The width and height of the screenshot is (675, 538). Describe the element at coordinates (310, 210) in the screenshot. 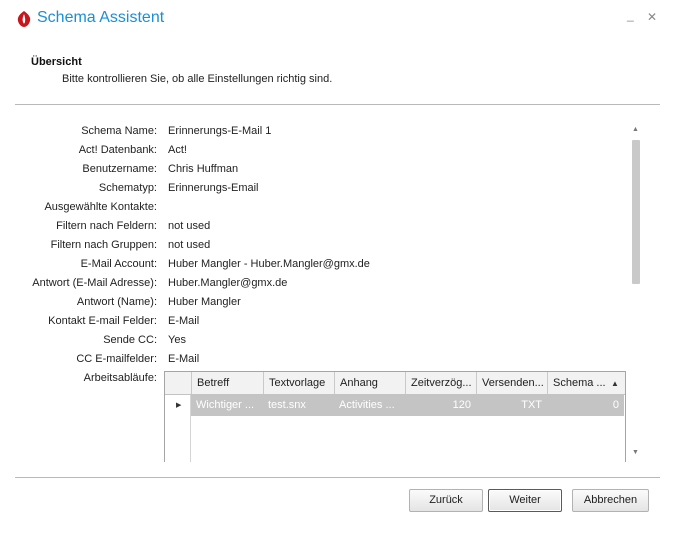

I see `summary-row-selected-contacts: Ausgewählte Kontakte:` at that location.